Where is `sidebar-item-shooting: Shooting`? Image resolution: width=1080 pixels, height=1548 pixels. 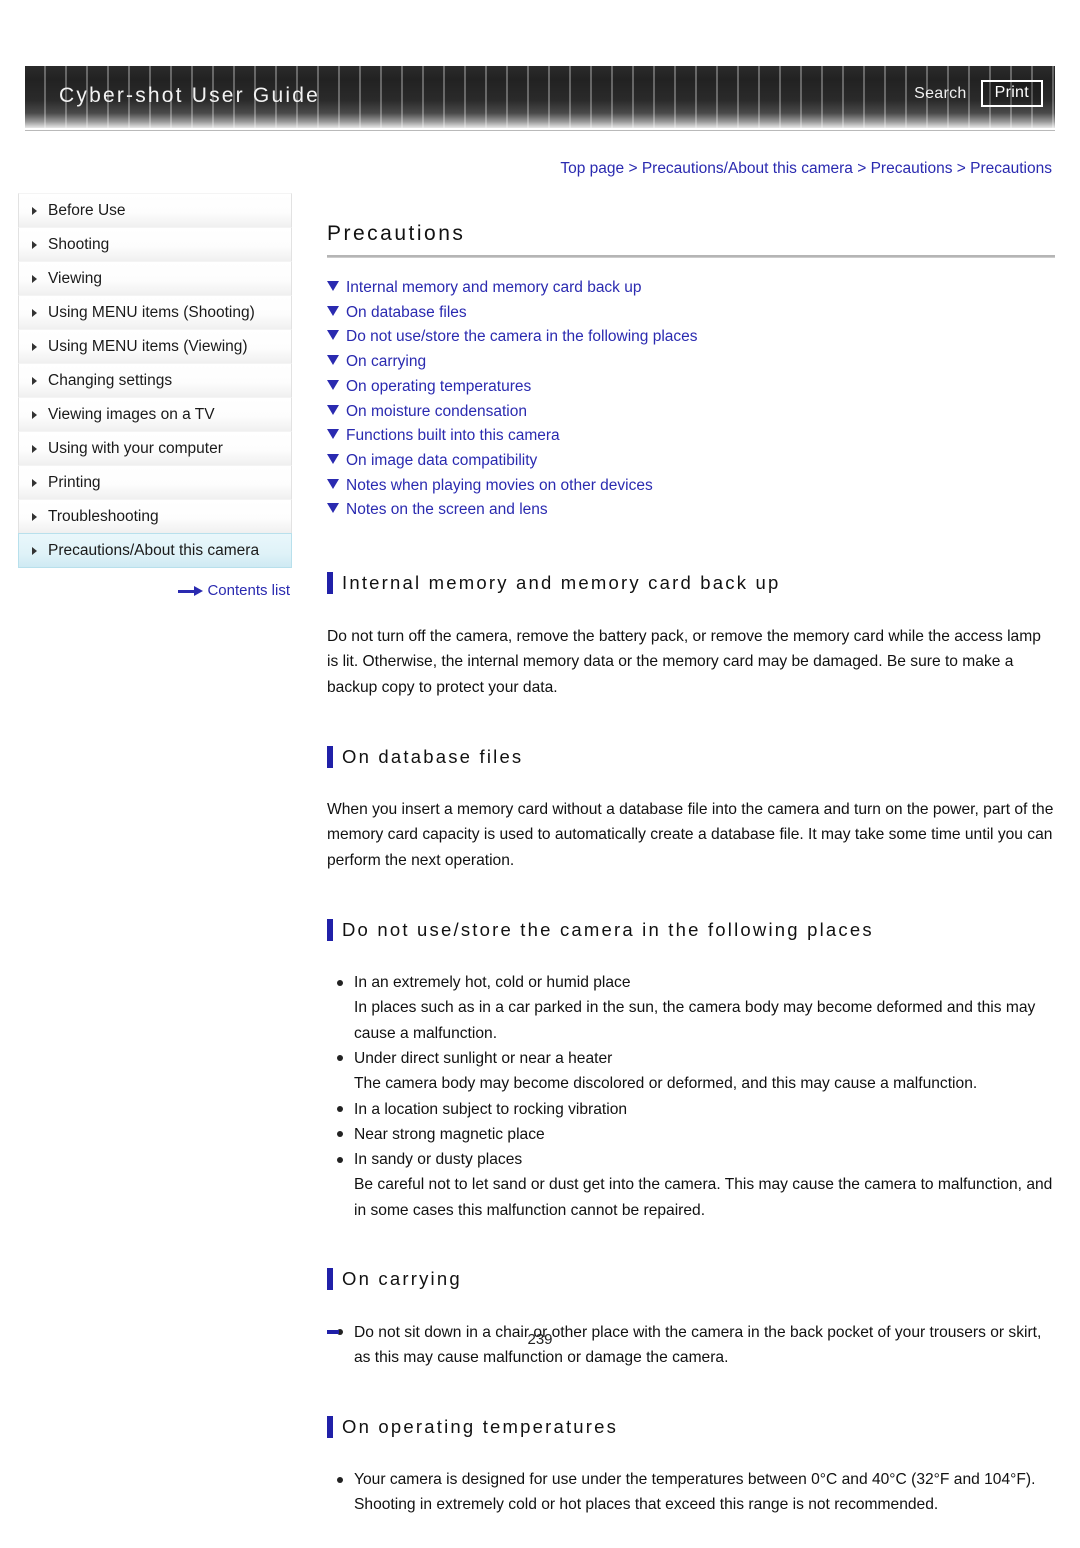
sidebar-item-shooting: Shooting is located at coordinates (155, 244).